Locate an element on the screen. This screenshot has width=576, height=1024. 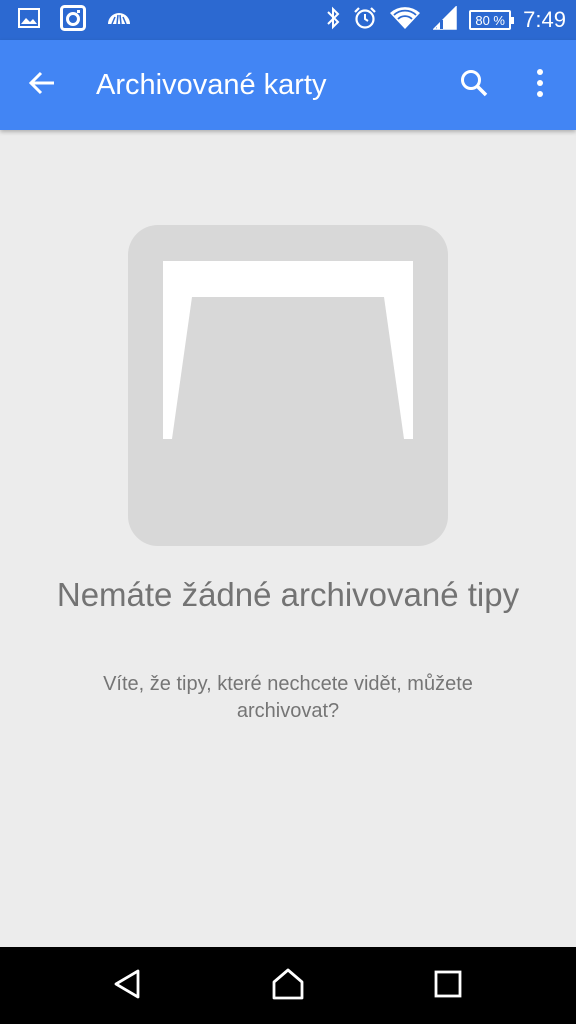
nav-recents-button is located at coordinates (448, 986).